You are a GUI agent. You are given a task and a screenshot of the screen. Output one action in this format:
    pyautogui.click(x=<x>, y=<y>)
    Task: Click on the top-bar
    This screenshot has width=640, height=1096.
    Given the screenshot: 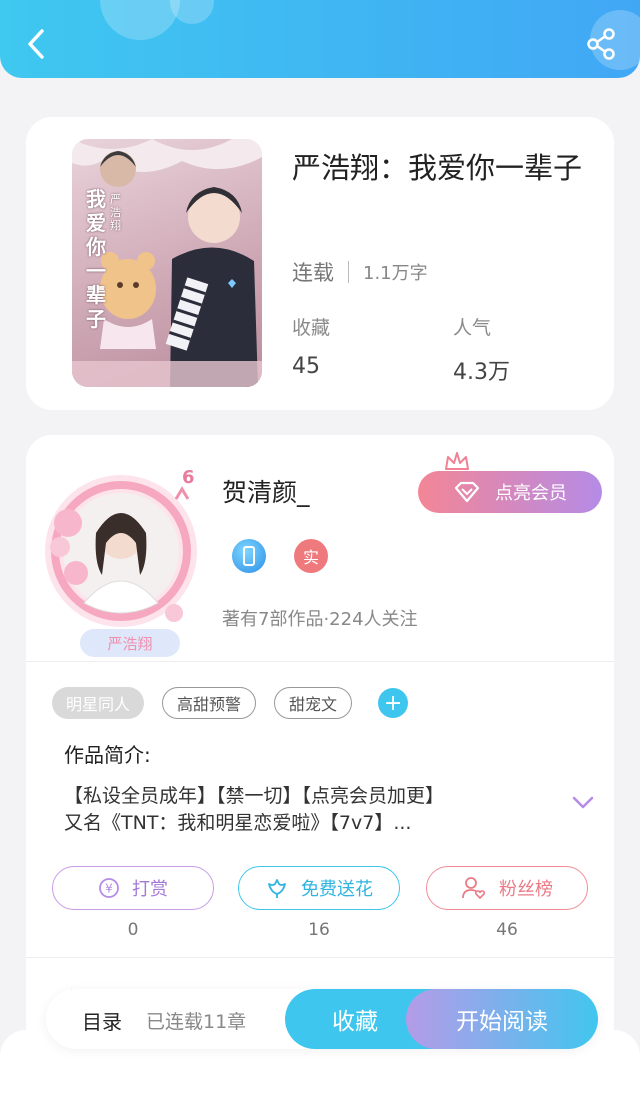 What is the action you would take?
    pyautogui.click(x=320, y=39)
    